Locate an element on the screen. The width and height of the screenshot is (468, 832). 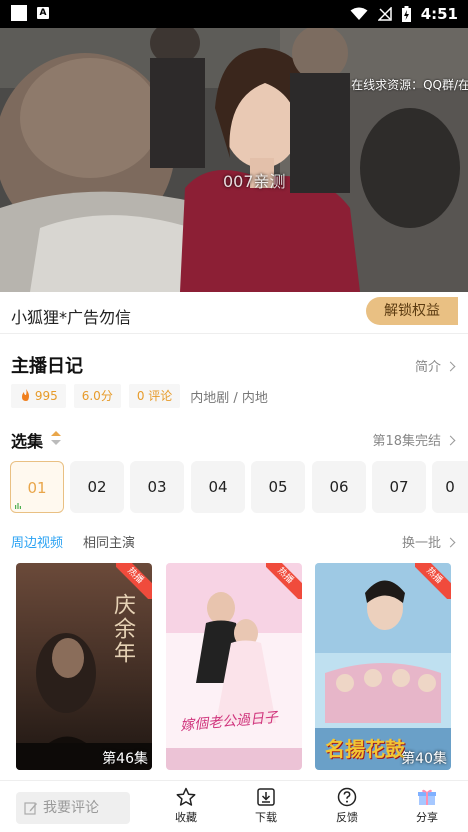
favorite-label: 收藏 is located at coordinates (186, 817).